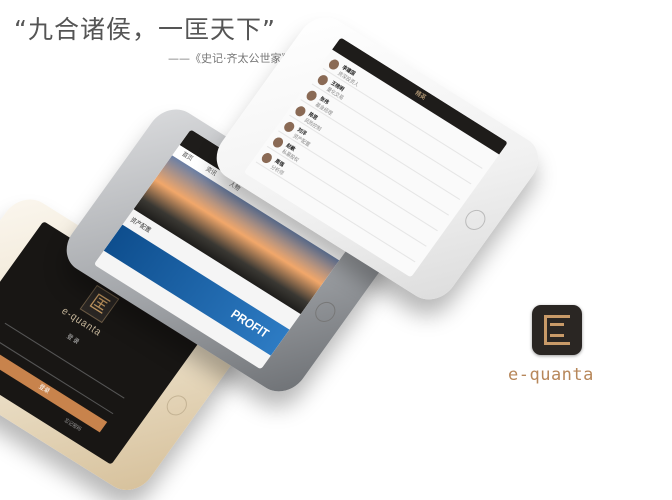 The height and width of the screenshot is (500, 672). Describe the element at coordinates (72, 339) in the screenshot. I see `login-title: 登 录` at that location.